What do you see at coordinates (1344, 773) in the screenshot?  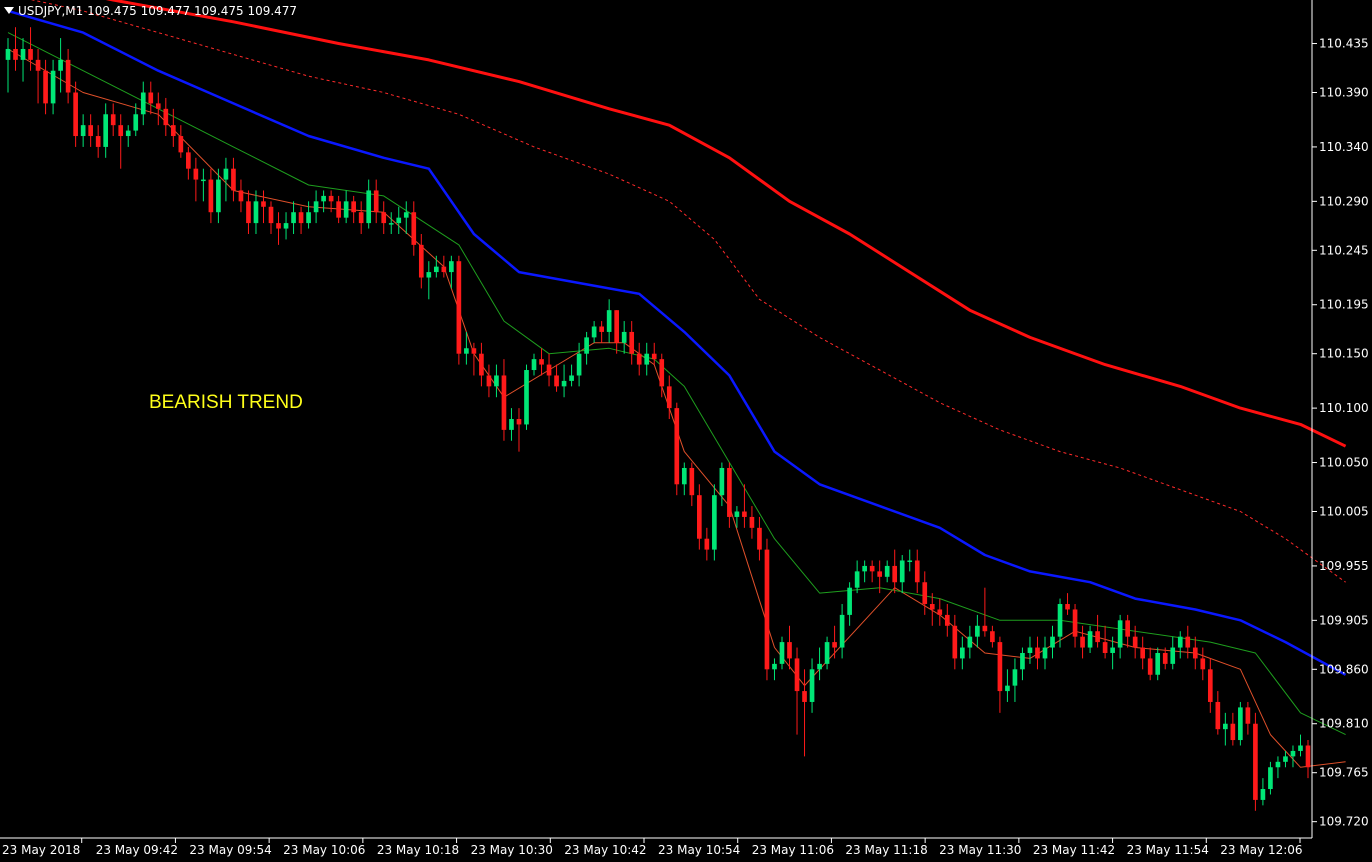 I see `y-tick-label: 109.765` at bounding box center [1344, 773].